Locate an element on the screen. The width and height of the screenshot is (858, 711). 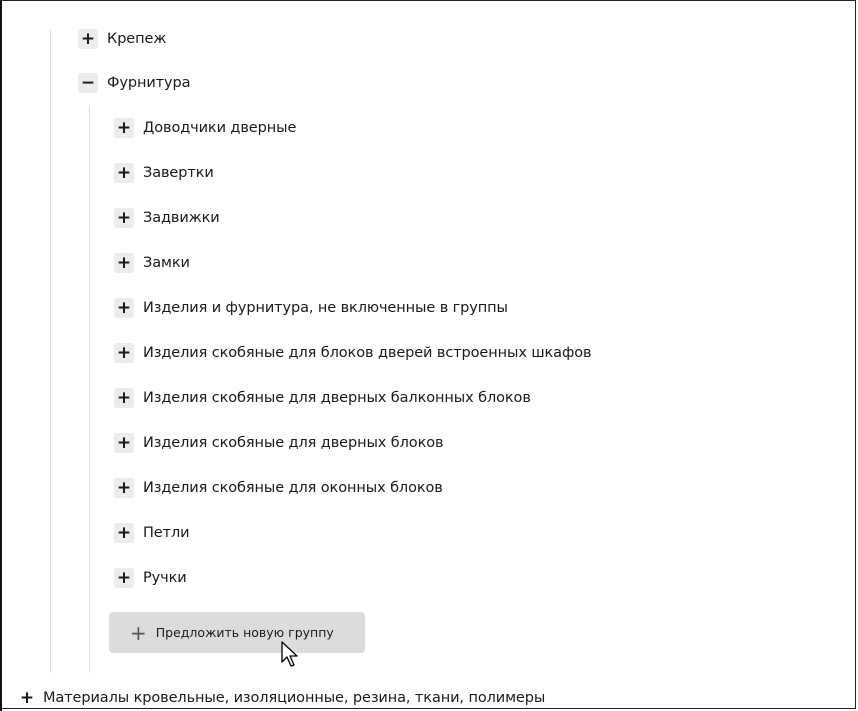
tree-child-item: + Изделия скобяные для оконных блоков is located at coordinates (278, 488).